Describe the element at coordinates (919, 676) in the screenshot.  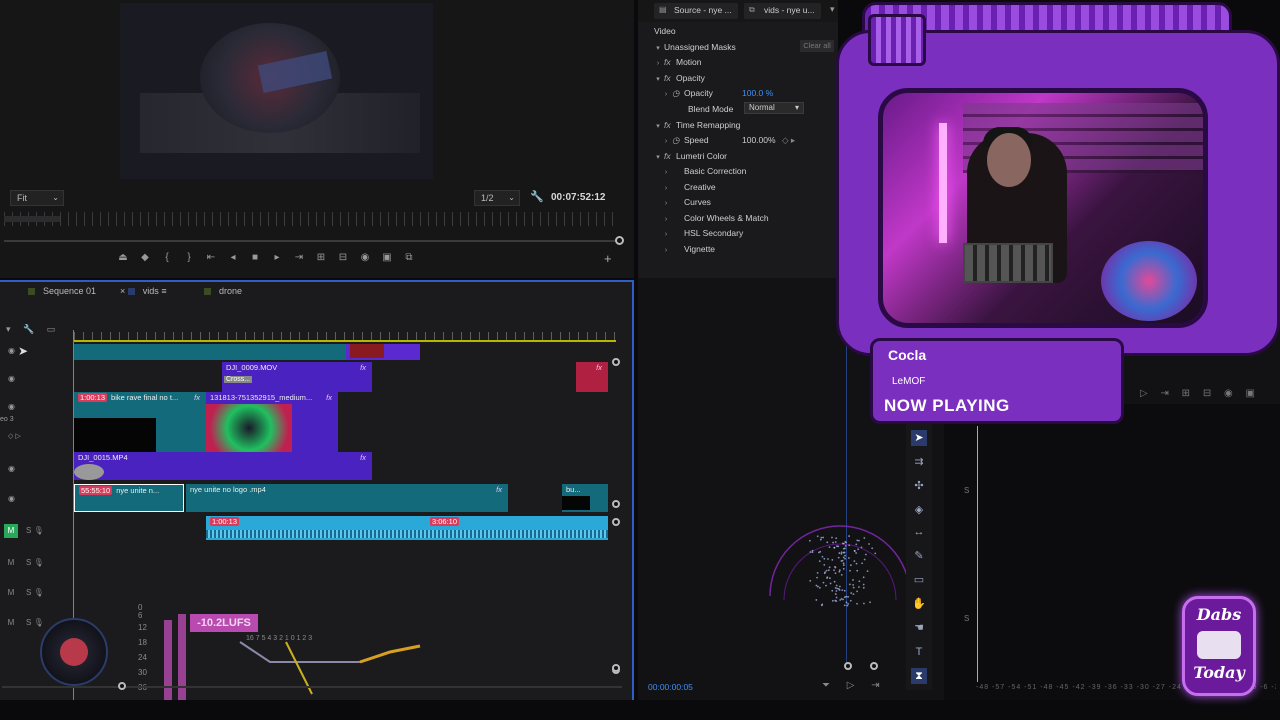
I see `sync-tool-icon: ⧗` at that location.